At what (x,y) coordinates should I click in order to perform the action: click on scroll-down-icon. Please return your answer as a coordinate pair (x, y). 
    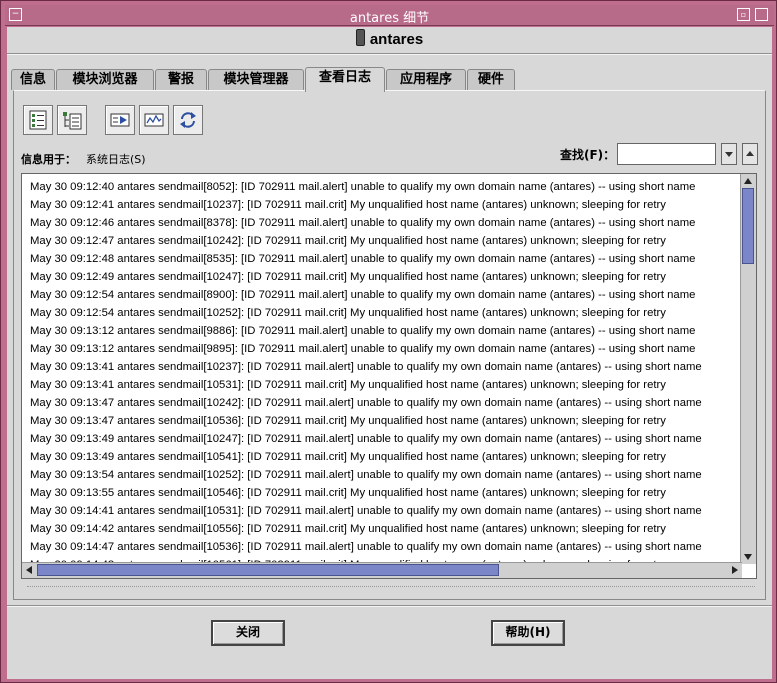
    Looking at the image, I should click on (748, 557).